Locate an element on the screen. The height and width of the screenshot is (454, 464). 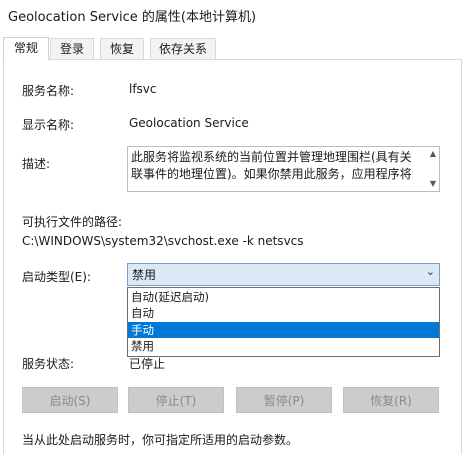
tab-strip: 常规 登录 恢复 依存关系 is located at coordinates (232, 48).